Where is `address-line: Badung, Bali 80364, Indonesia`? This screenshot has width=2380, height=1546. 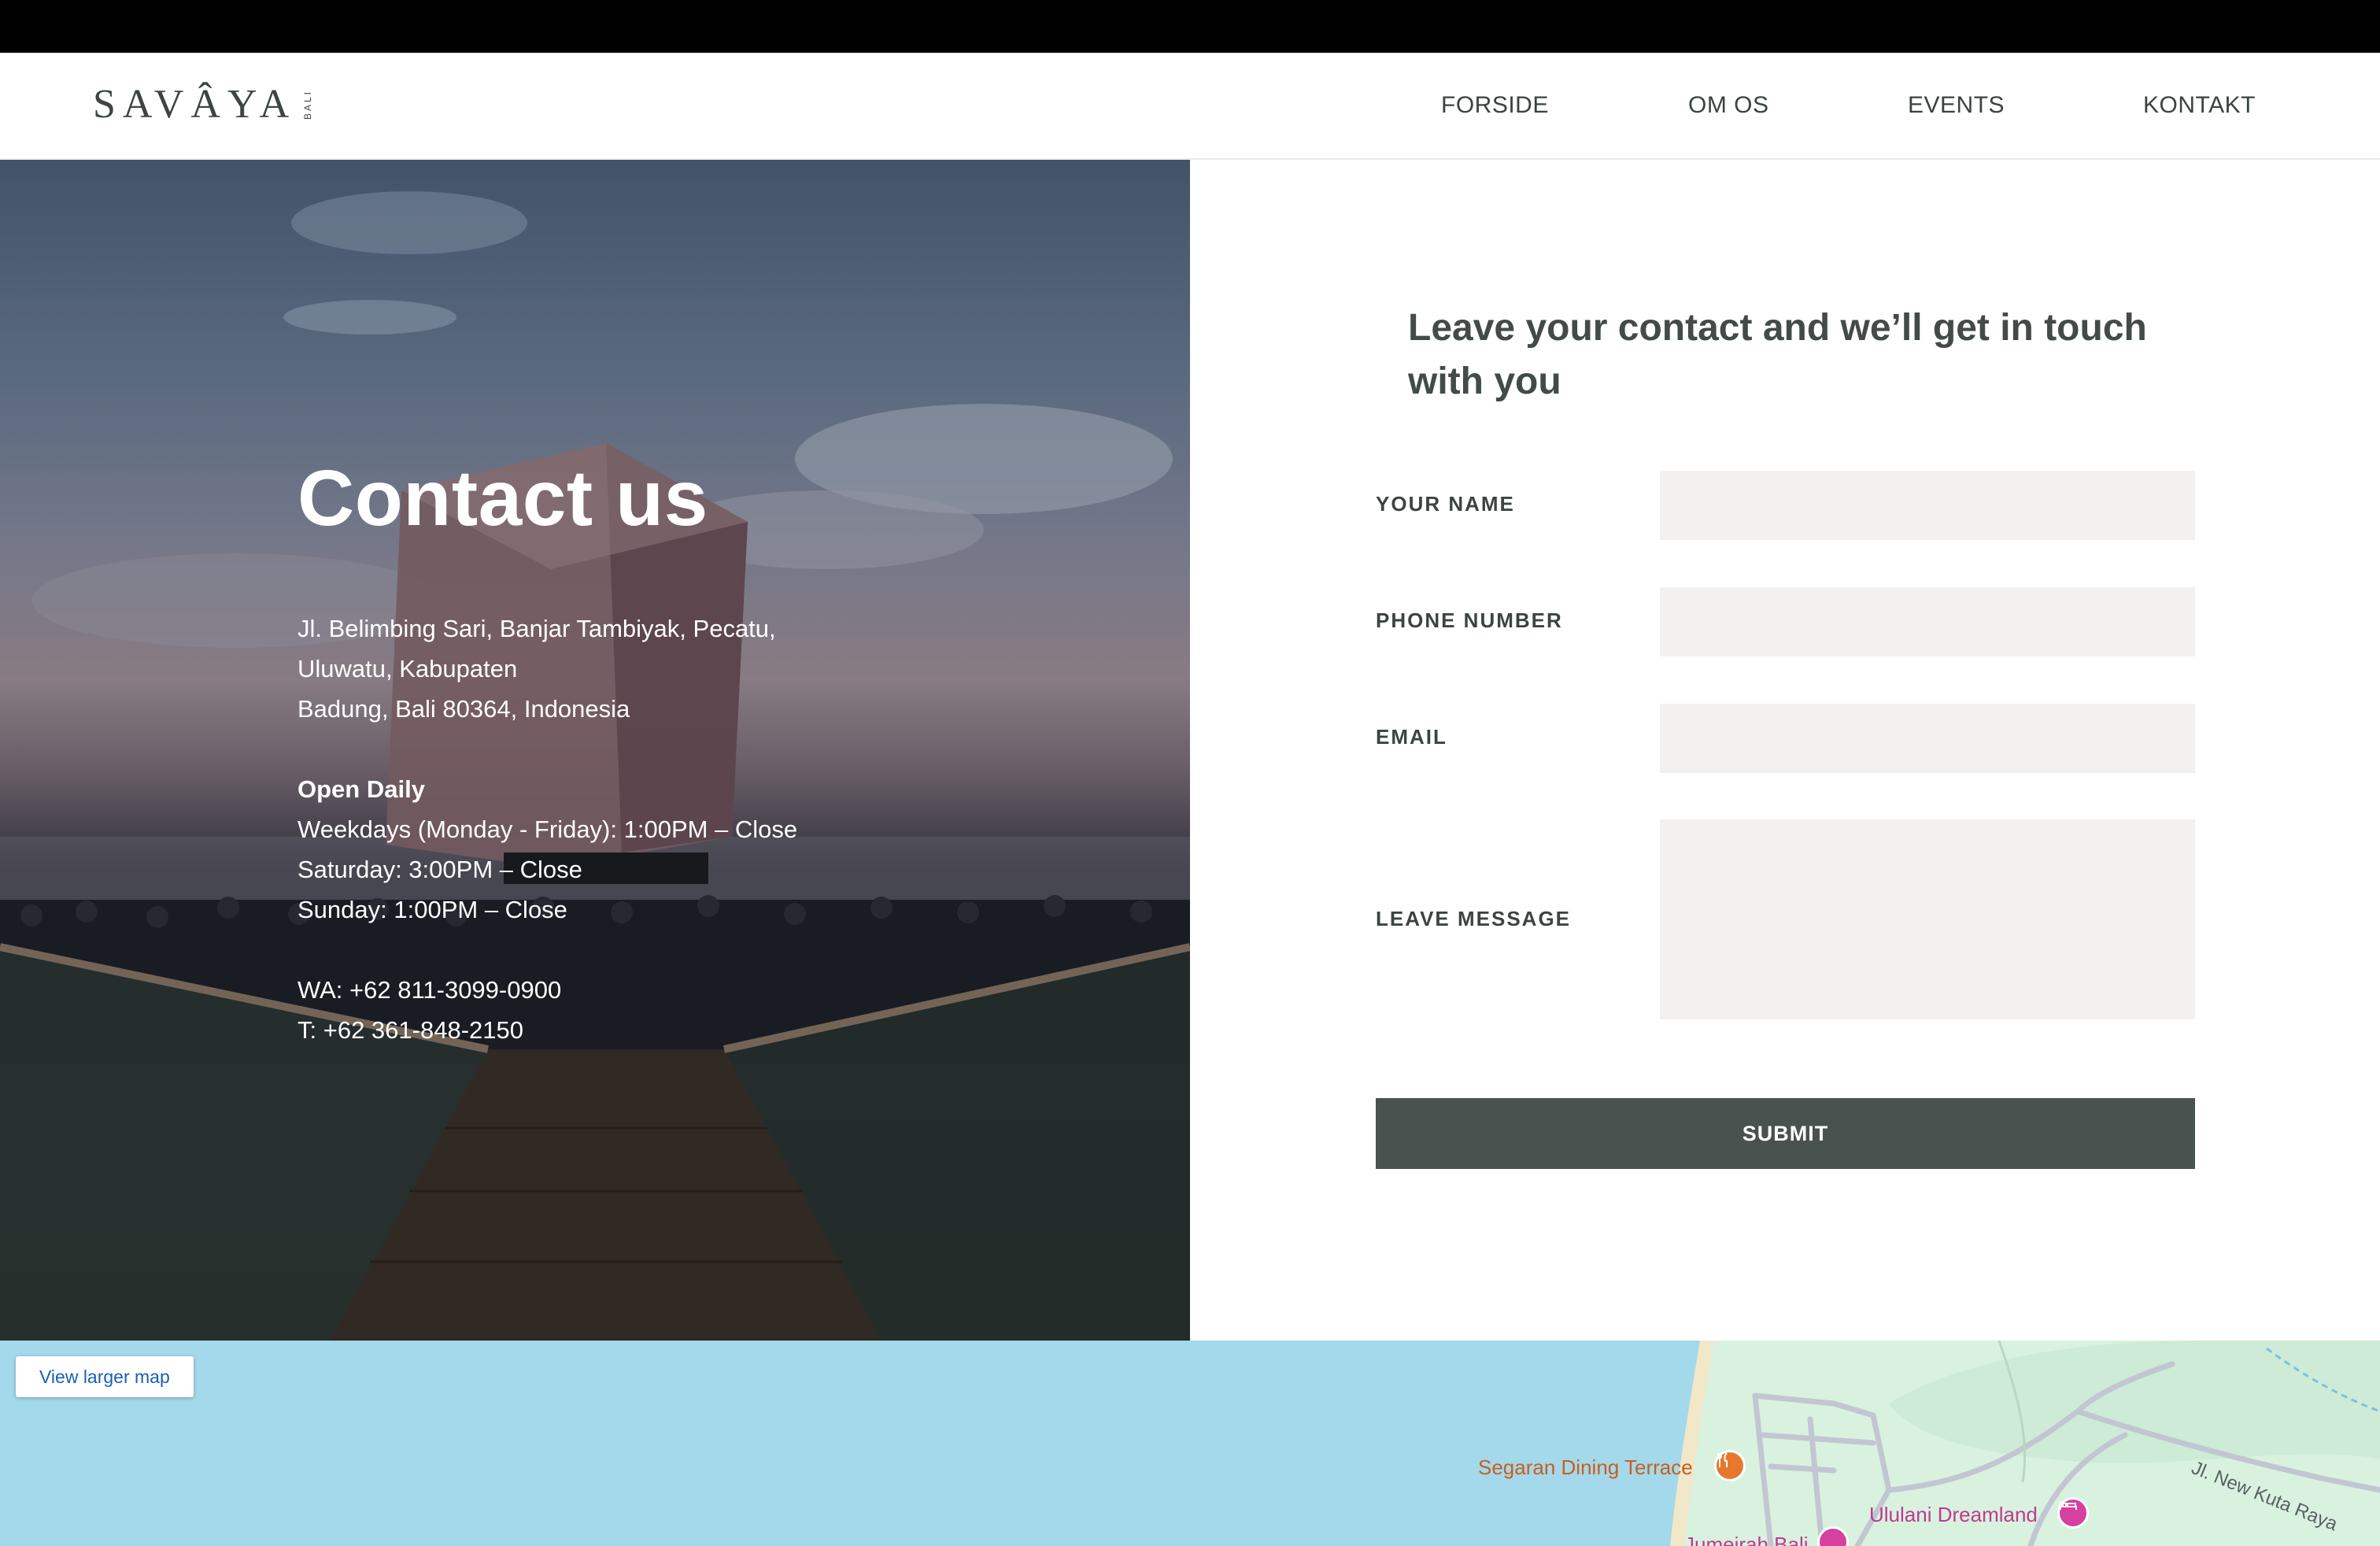
address-line: Badung, Bali 80364, Indonesia is located at coordinates (464, 709).